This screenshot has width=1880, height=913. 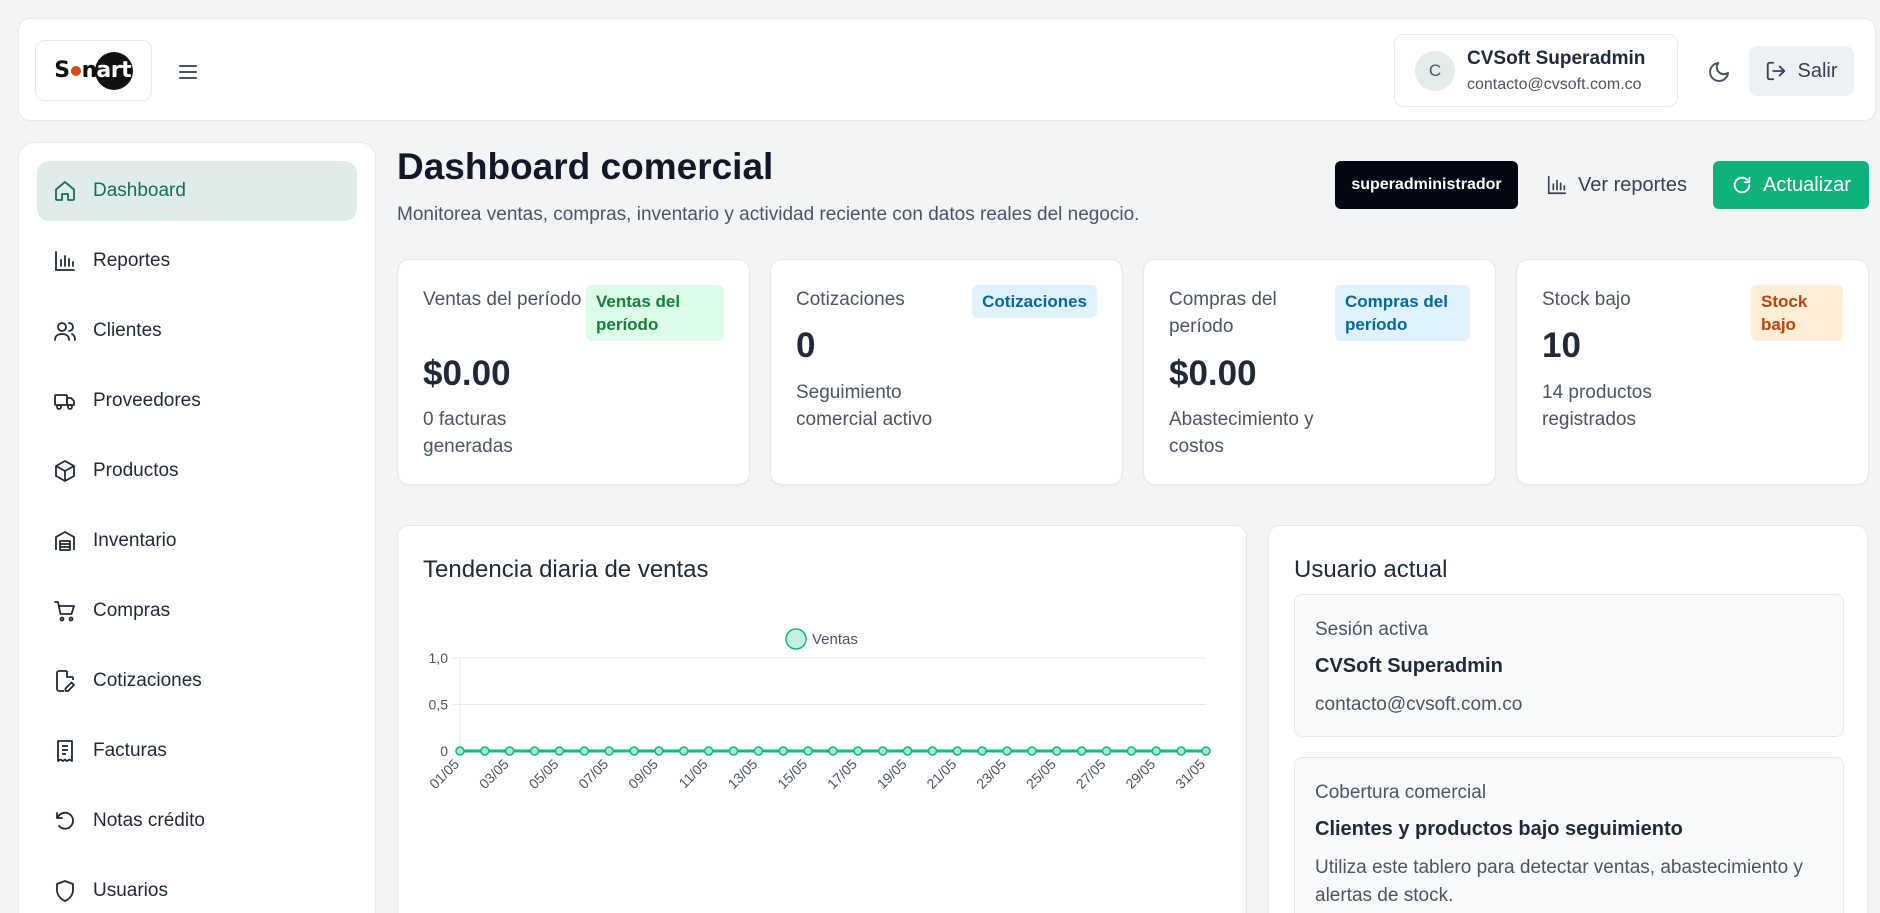 I want to click on sidebar-item-facturas: Facturas, so click(x=197, y=751).